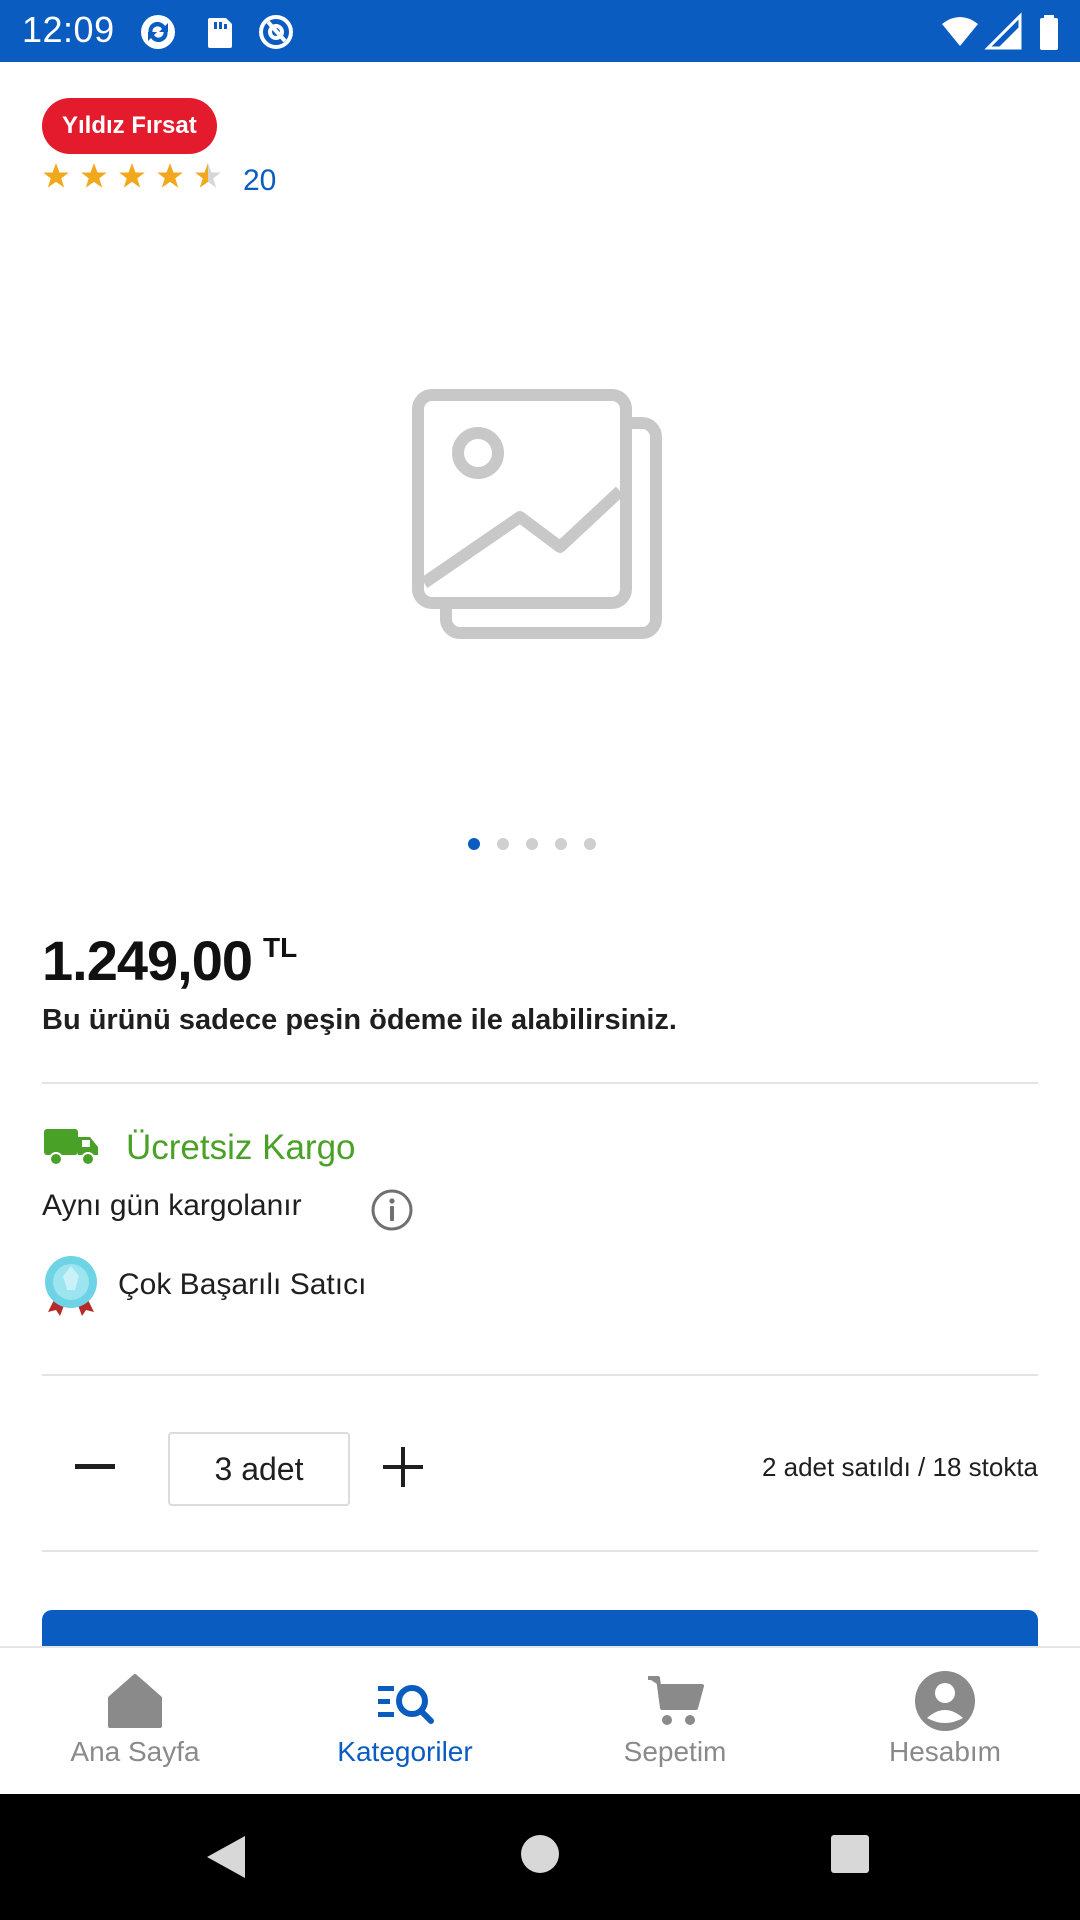 The height and width of the screenshot is (1920, 1080). Describe the element at coordinates (392, 1210) in the screenshot. I see `info-icon` at that location.